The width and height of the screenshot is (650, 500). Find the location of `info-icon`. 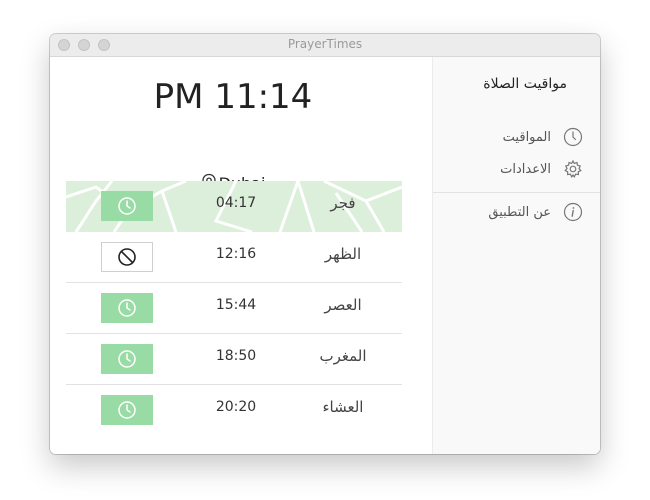

info-icon is located at coordinates (573, 212).